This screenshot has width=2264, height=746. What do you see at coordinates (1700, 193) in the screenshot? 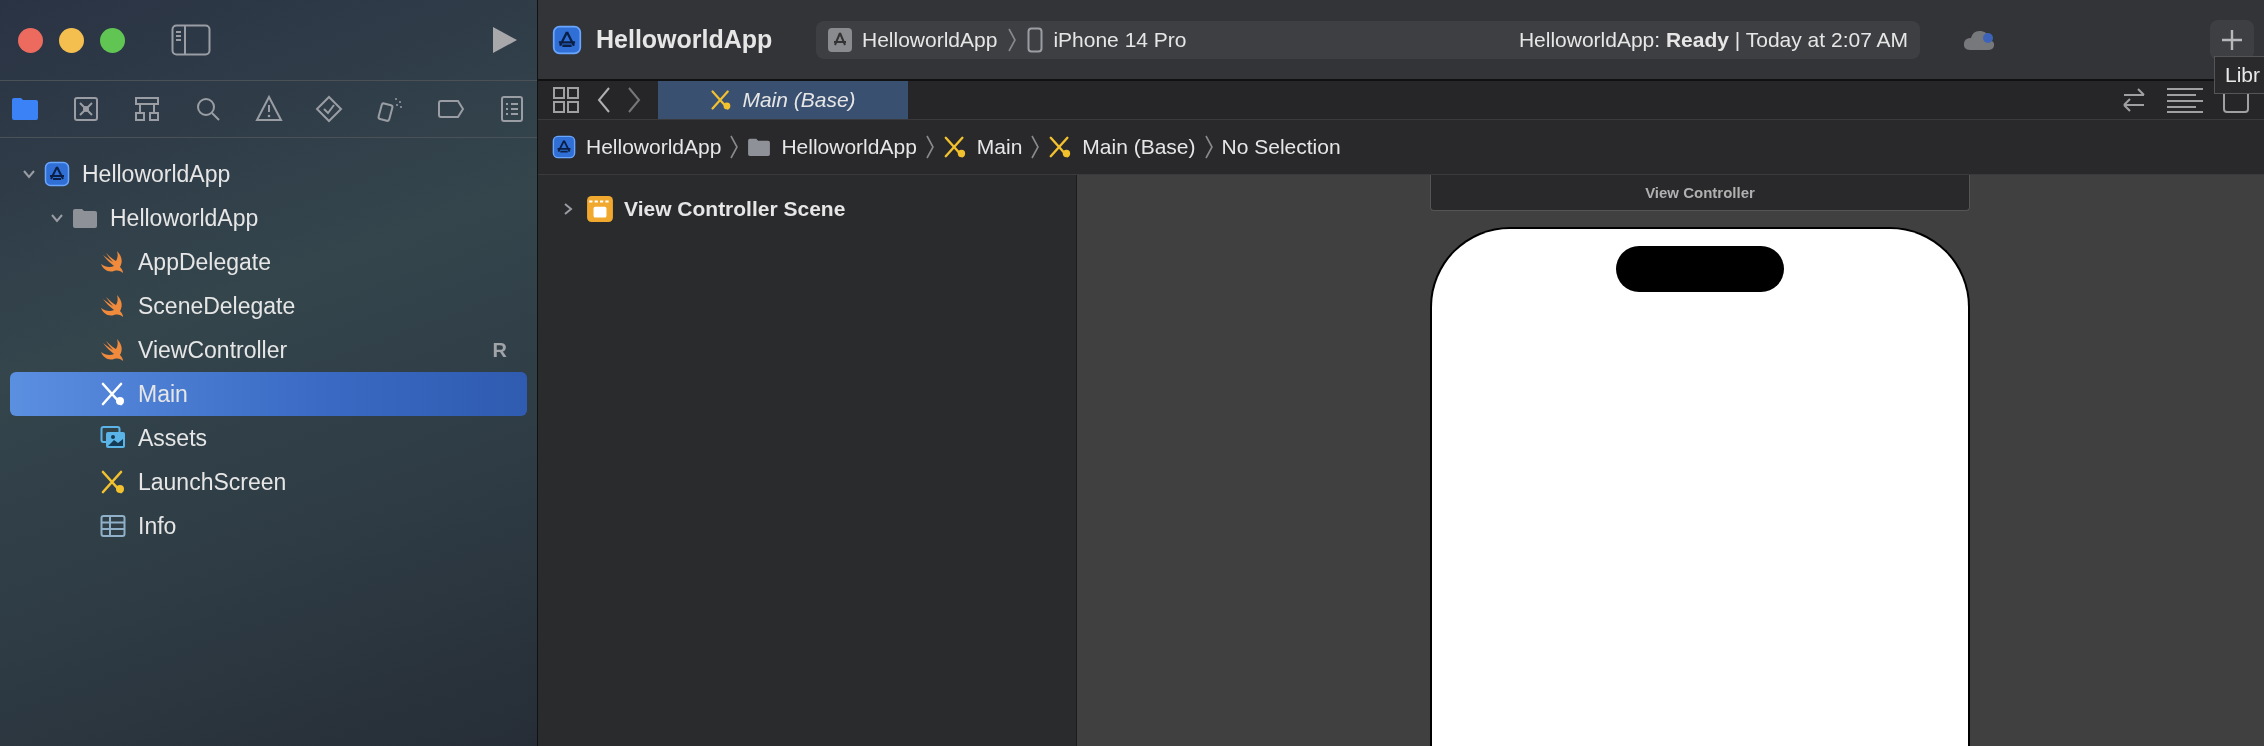
I see `scene-title-bar: View Controller` at bounding box center [1700, 193].